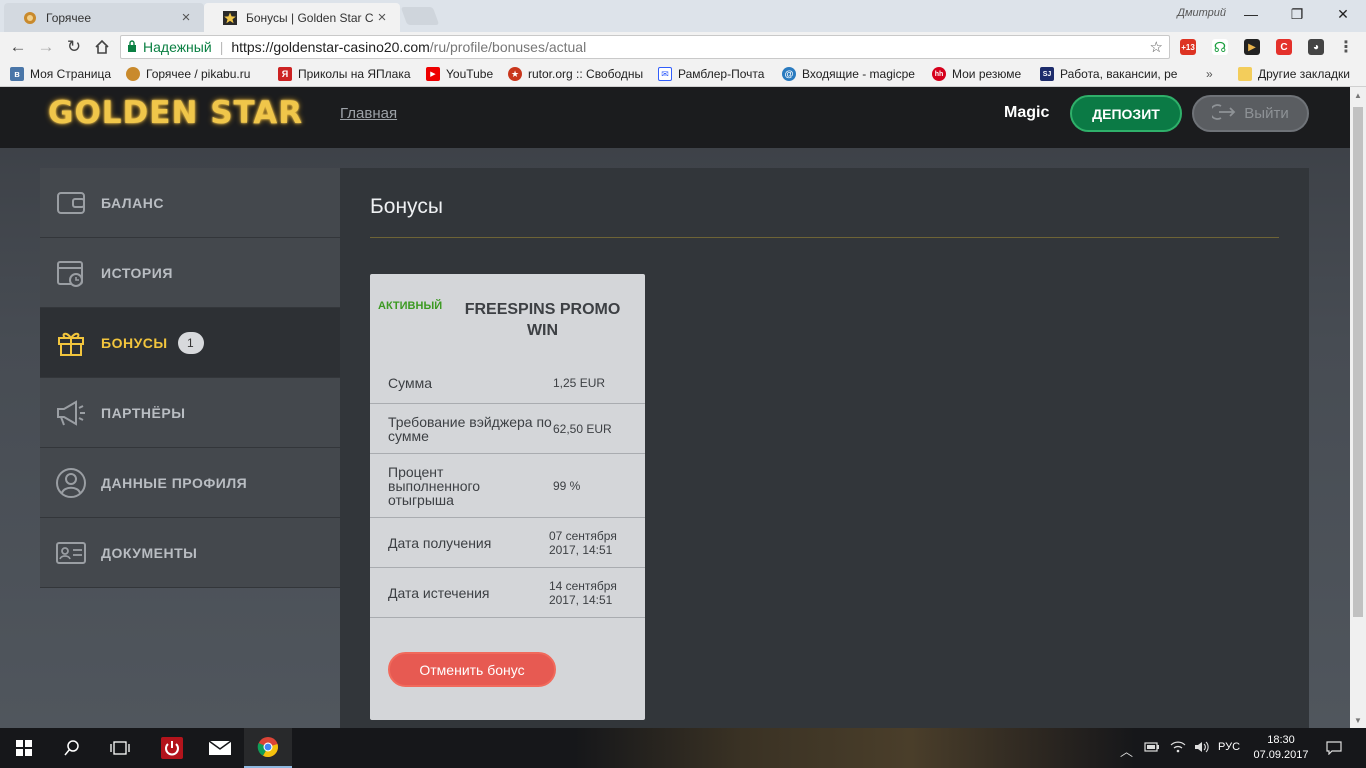 The width and height of the screenshot is (1366, 768). Describe the element at coordinates (858, 74) in the screenshot. I see `bookmark-label: Входящие - magicpe` at that location.